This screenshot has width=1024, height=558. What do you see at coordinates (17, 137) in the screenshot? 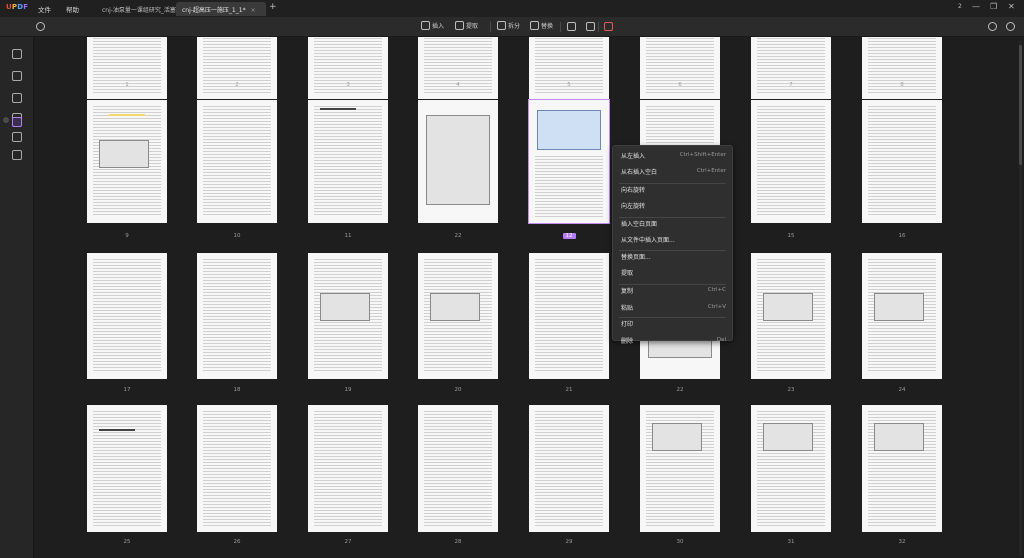
I see `protect-icon` at bounding box center [17, 137].